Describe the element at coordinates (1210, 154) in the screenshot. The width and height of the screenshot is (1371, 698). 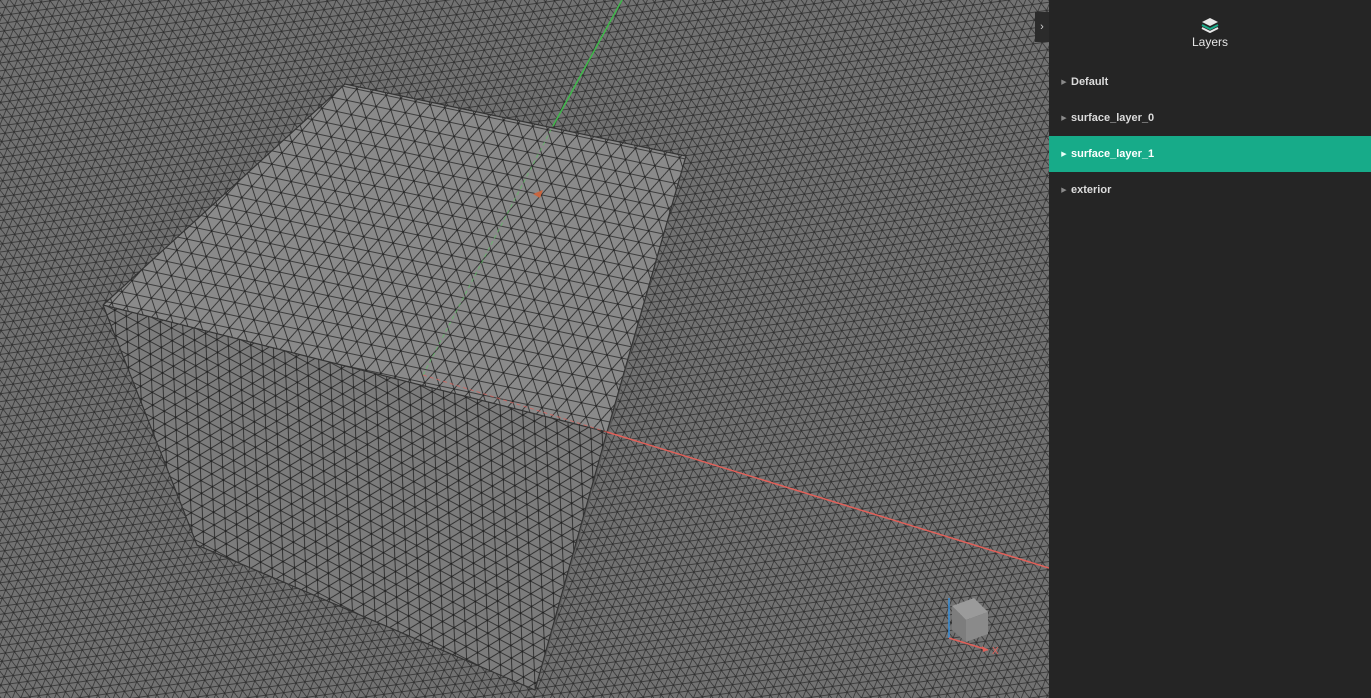
I see `layer-item-surface-layer-1: ▶ surface_layer_1` at that location.